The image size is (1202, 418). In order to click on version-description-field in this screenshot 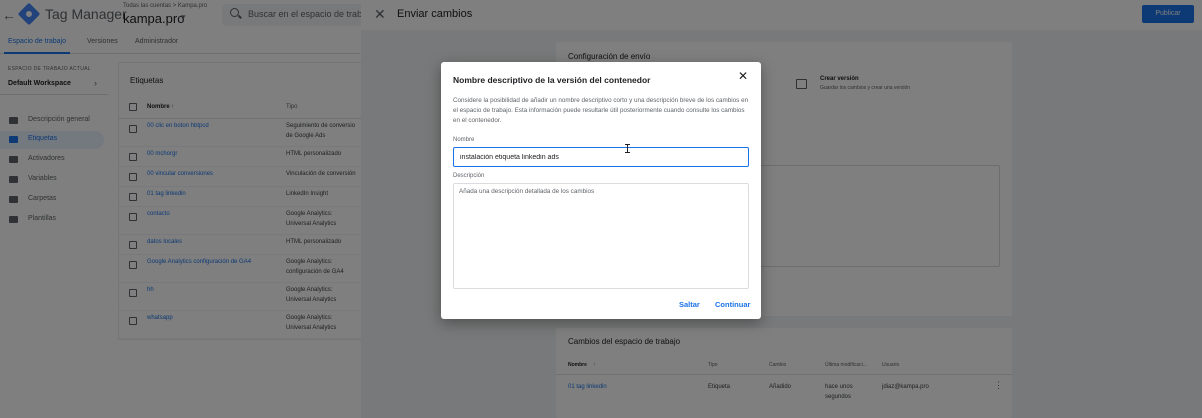, I will do `click(601, 236)`.